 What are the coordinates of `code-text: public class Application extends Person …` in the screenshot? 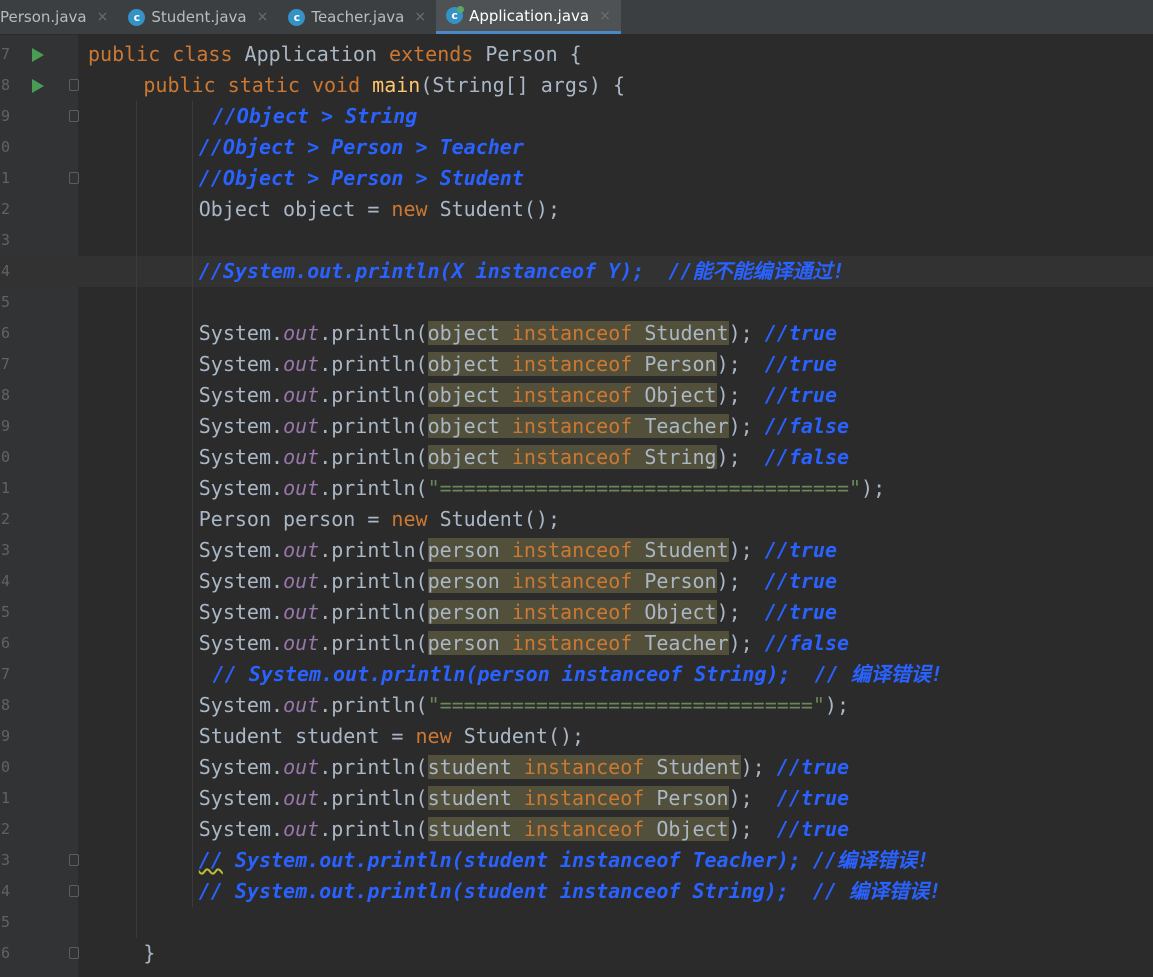 It's located at (335, 54).